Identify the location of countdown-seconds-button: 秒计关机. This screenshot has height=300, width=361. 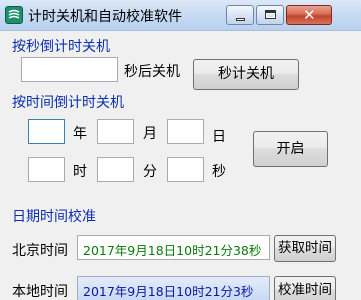
(246, 74).